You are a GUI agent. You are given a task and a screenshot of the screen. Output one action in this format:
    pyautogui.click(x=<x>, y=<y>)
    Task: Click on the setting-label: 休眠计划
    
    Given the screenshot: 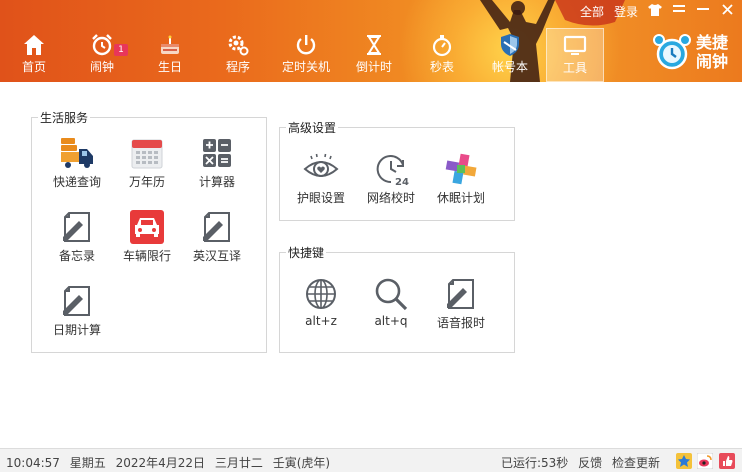 What is the action you would take?
    pyautogui.click(x=460, y=198)
    